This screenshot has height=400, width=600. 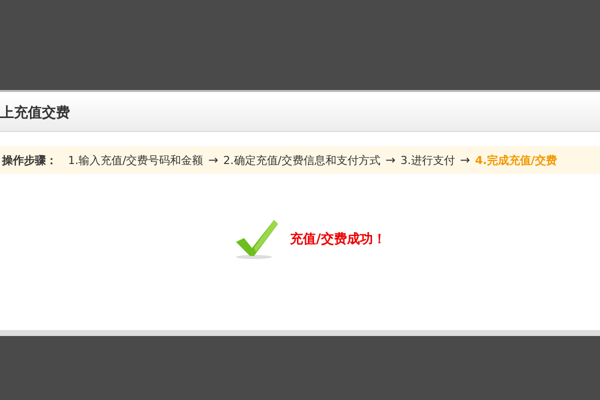 I want to click on check-icon, so click(x=257, y=239).